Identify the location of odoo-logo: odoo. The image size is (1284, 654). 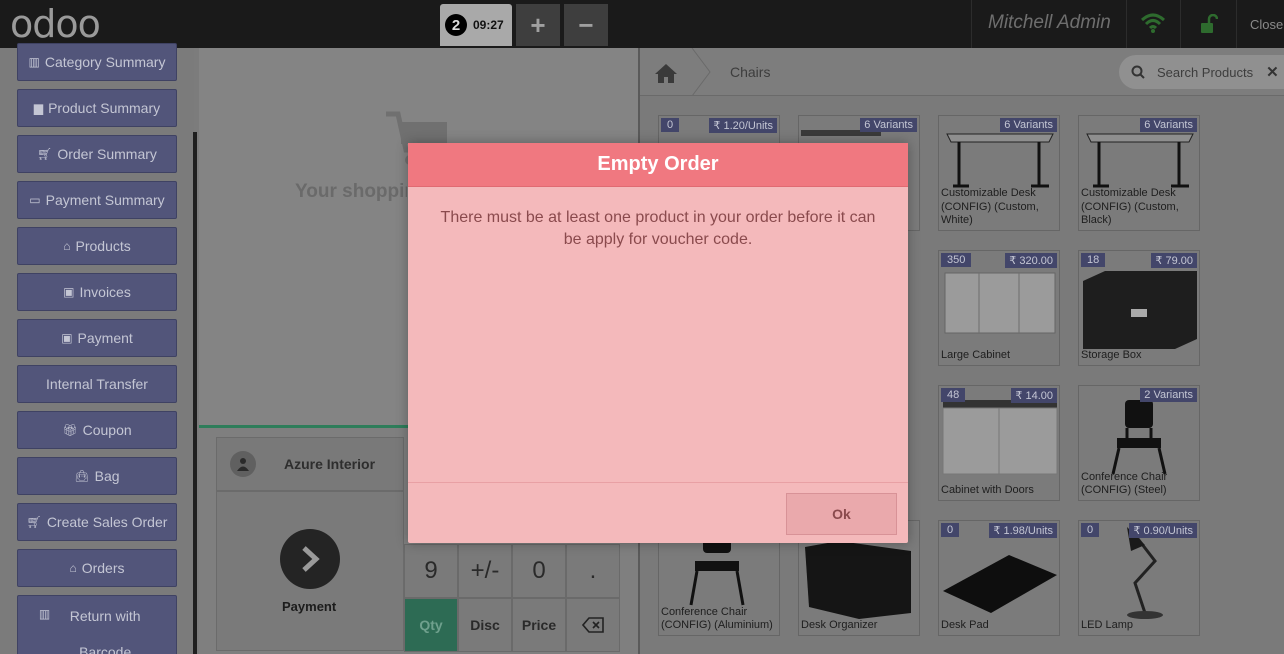
(55, 24).